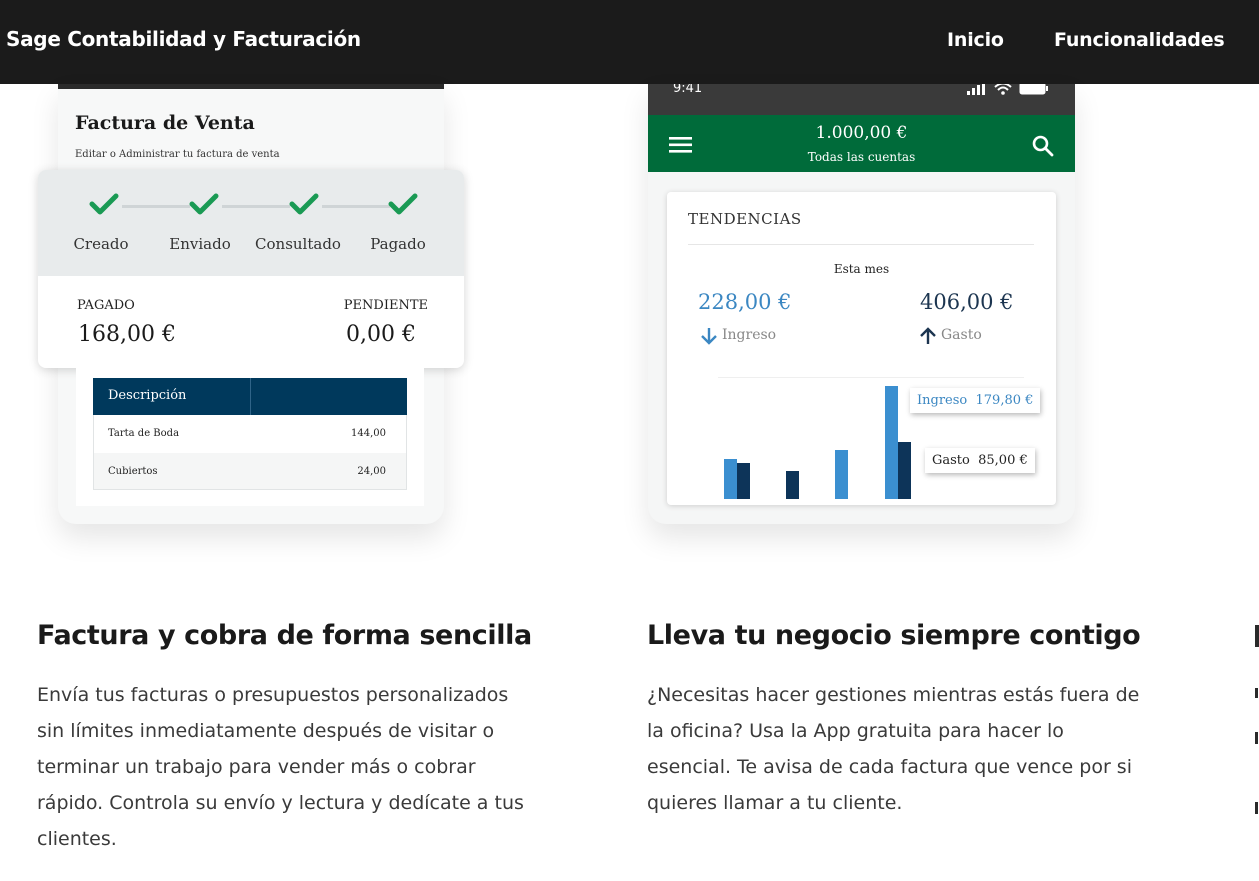 This screenshot has width=1259, height=881. I want to click on expense-tooltip: Gasto 85,00 €, so click(980, 460).